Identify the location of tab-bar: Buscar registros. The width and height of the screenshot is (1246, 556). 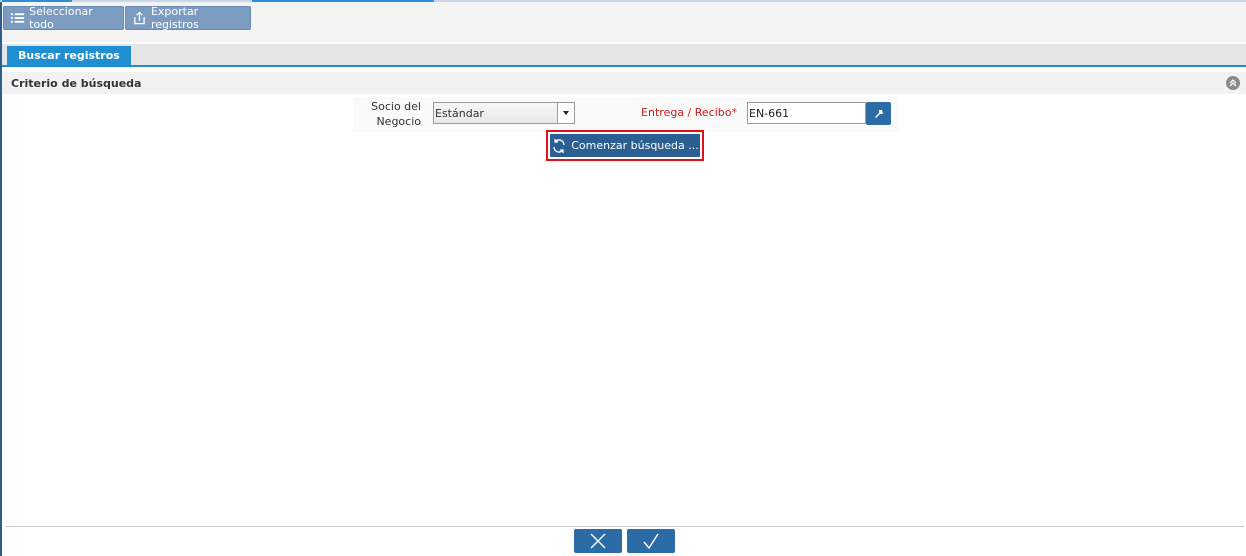
(624, 55).